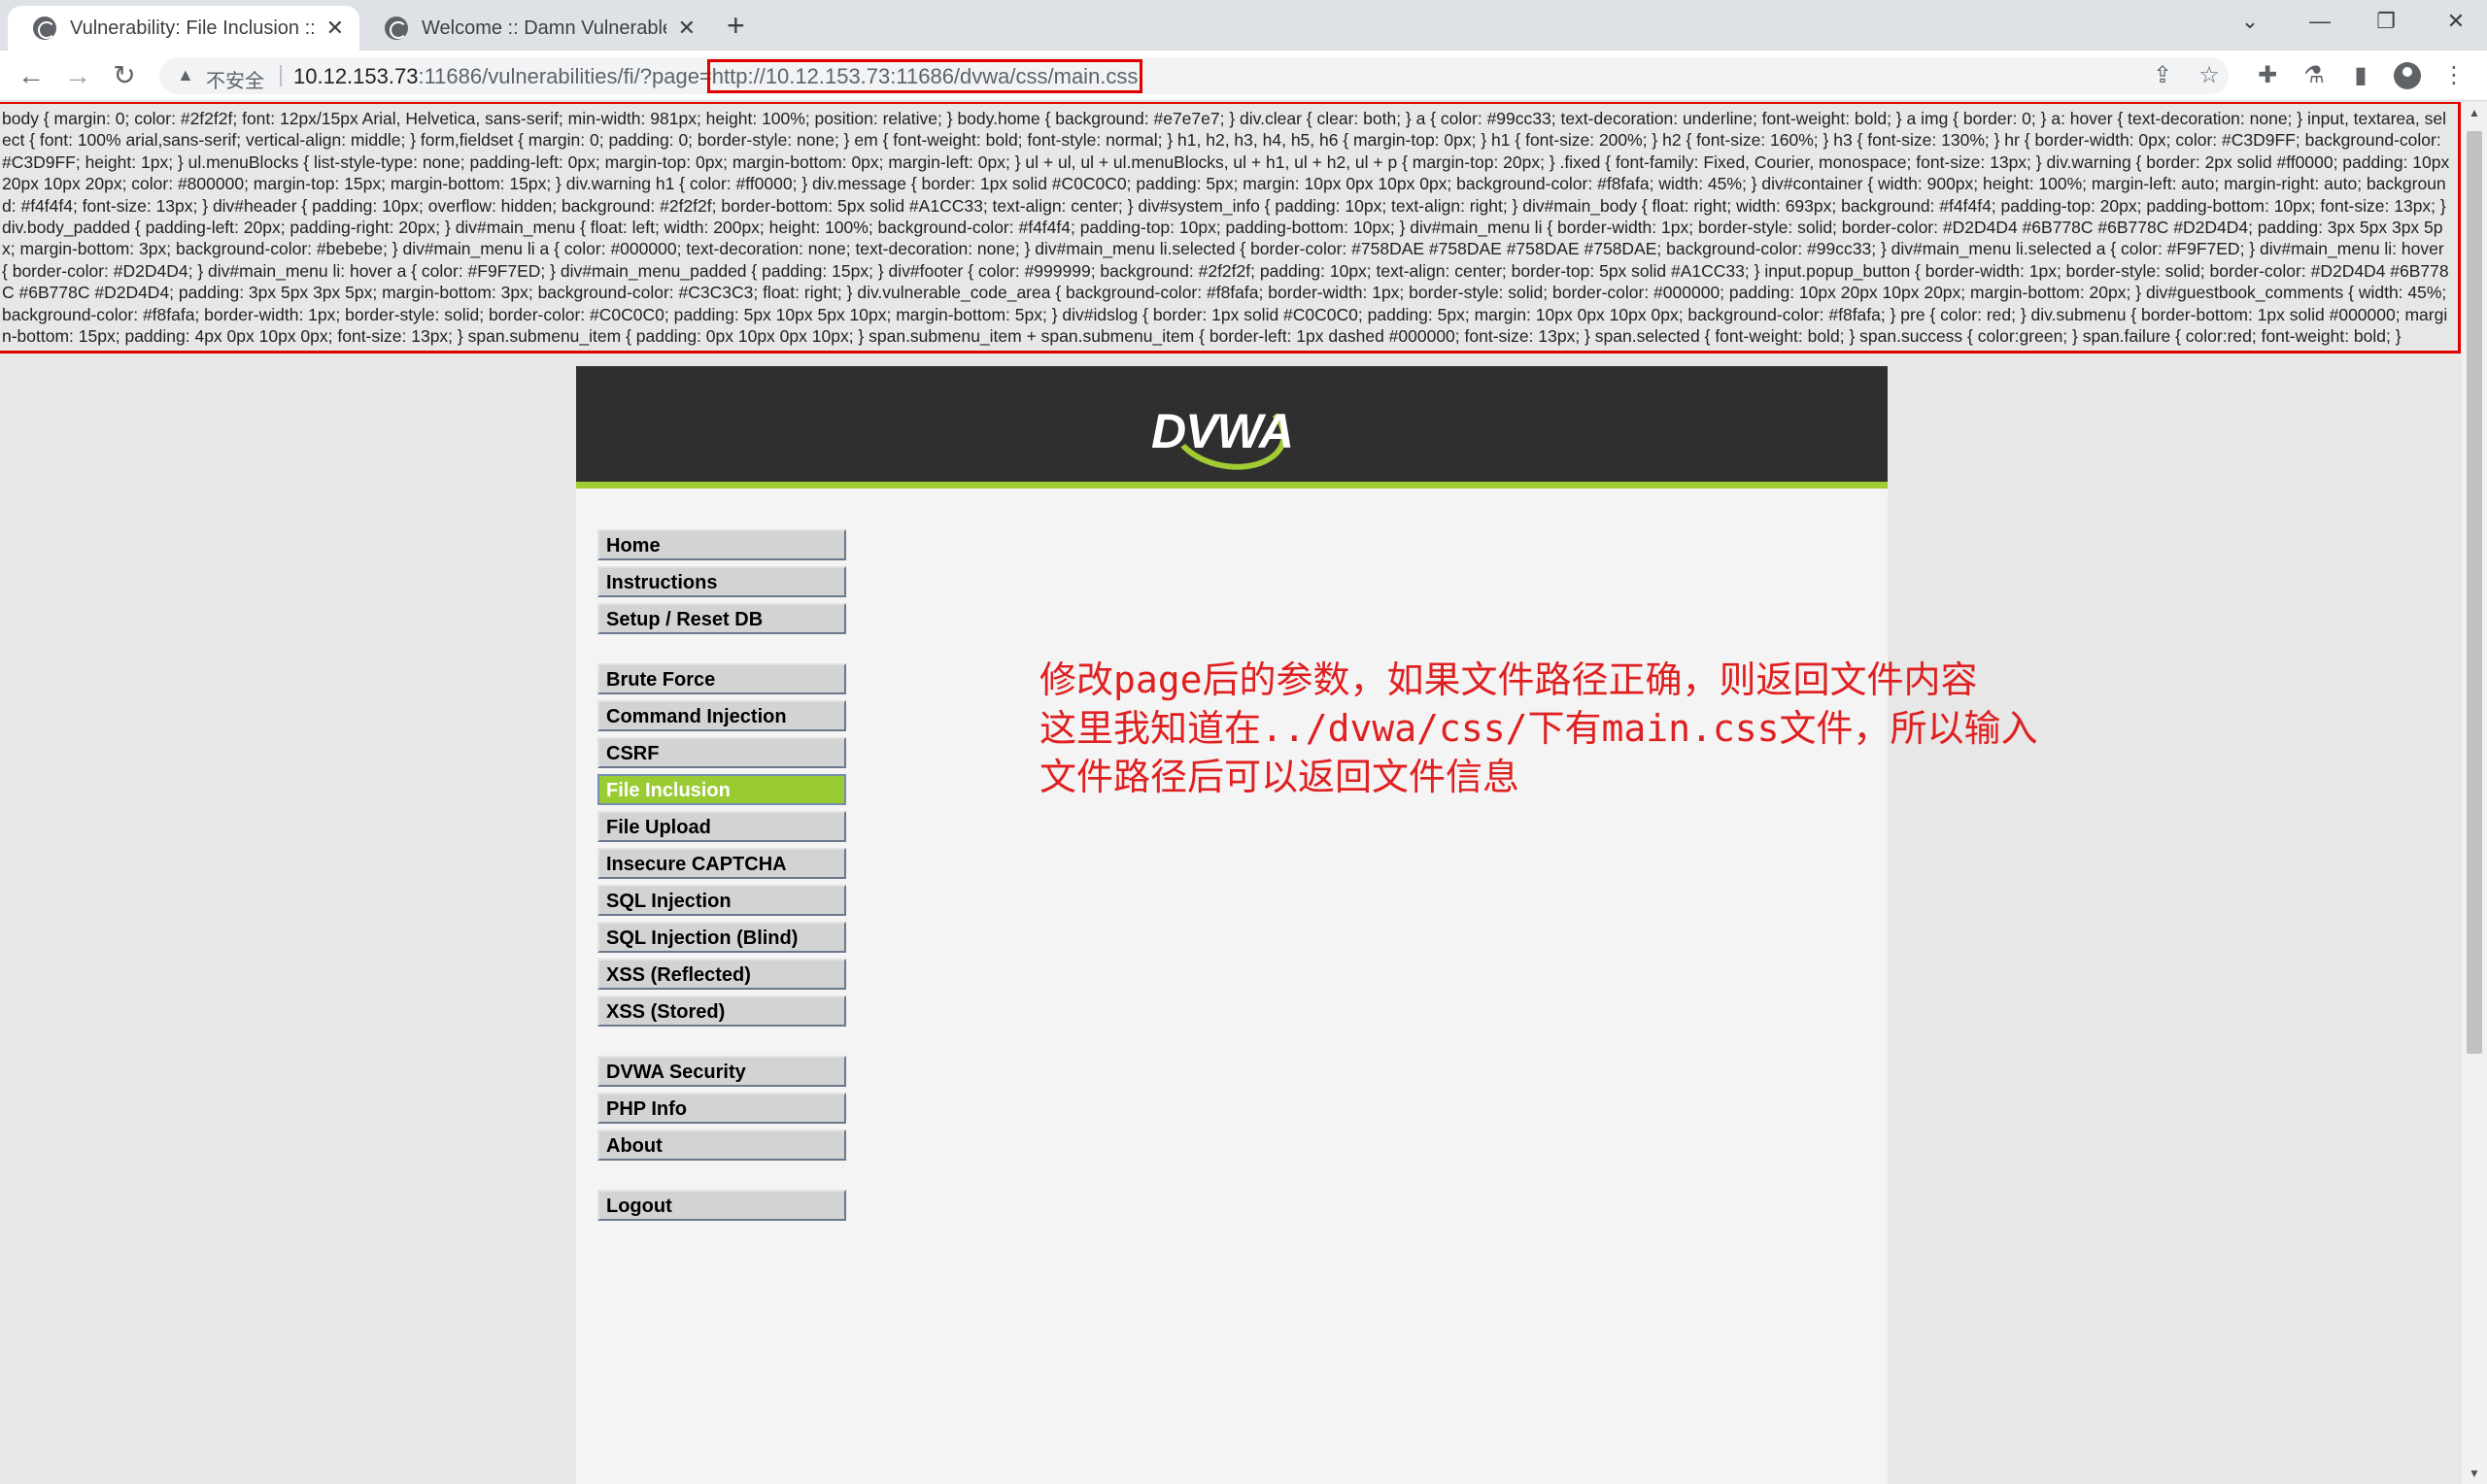 The width and height of the screenshot is (2487, 1484). I want to click on menu-item-dvwa-security: DVWA Security, so click(721, 1071).